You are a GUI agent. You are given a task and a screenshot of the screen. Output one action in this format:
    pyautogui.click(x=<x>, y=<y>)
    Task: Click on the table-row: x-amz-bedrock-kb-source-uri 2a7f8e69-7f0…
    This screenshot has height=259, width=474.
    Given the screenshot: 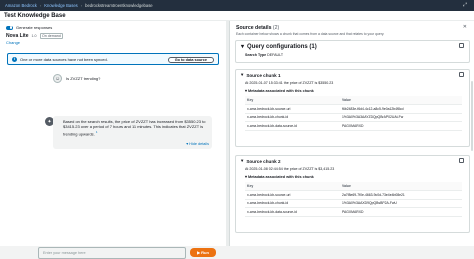 What is the action you would take?
    pyautogui.click(x=353, y=195)
    